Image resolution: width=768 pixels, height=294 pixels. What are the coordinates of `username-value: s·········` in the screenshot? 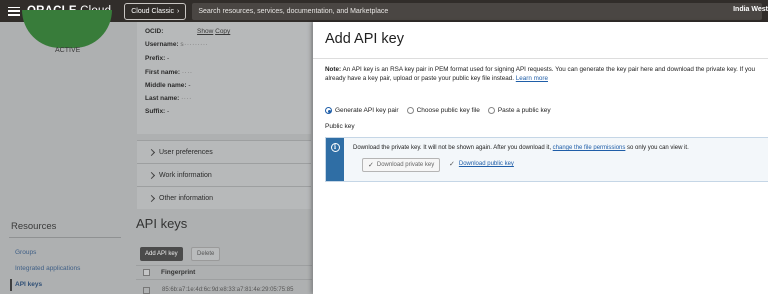 It's located at (194, 44).